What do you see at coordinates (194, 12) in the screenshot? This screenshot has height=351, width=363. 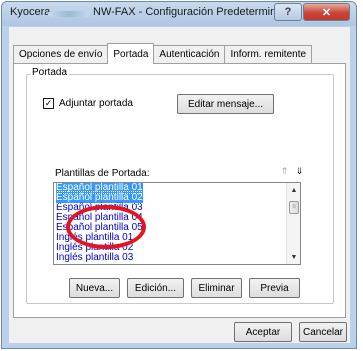 I see `window-title: NW-FAX - Configuración Predeterminada` at bounding box center [194, 12].